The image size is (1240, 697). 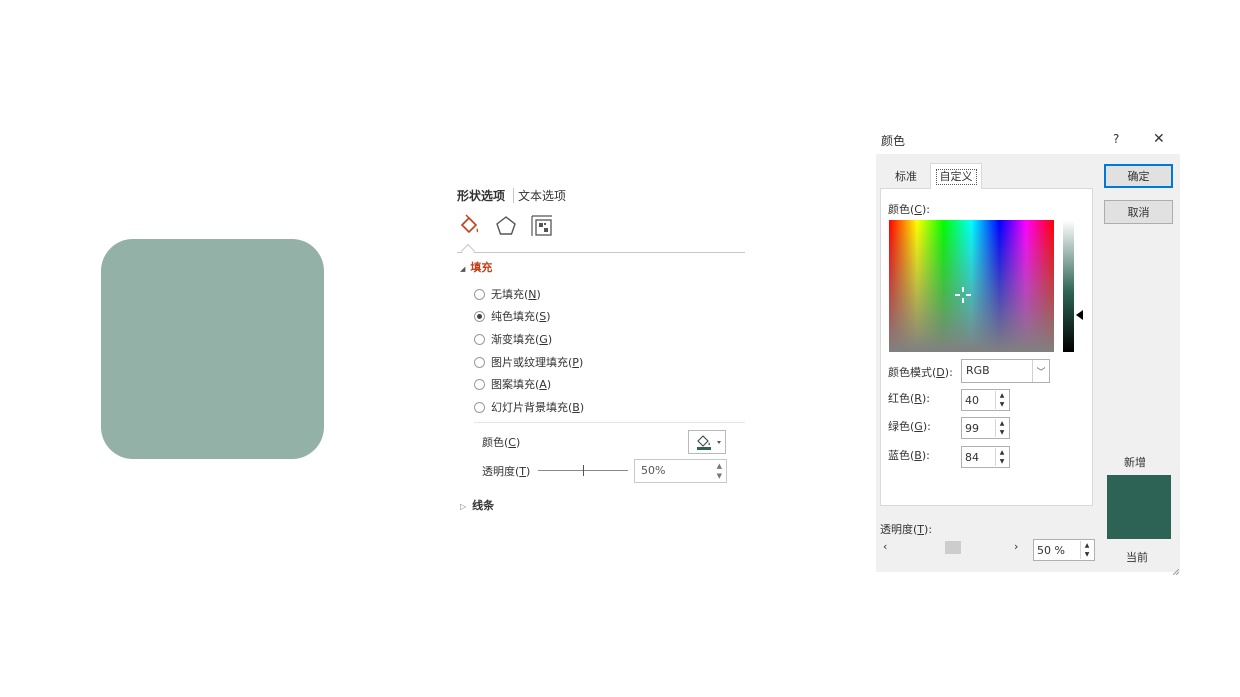 What do you see at coordinates (513, 195) in the screenshot?
I see `tab-separator` at bounding box center [513, 195].